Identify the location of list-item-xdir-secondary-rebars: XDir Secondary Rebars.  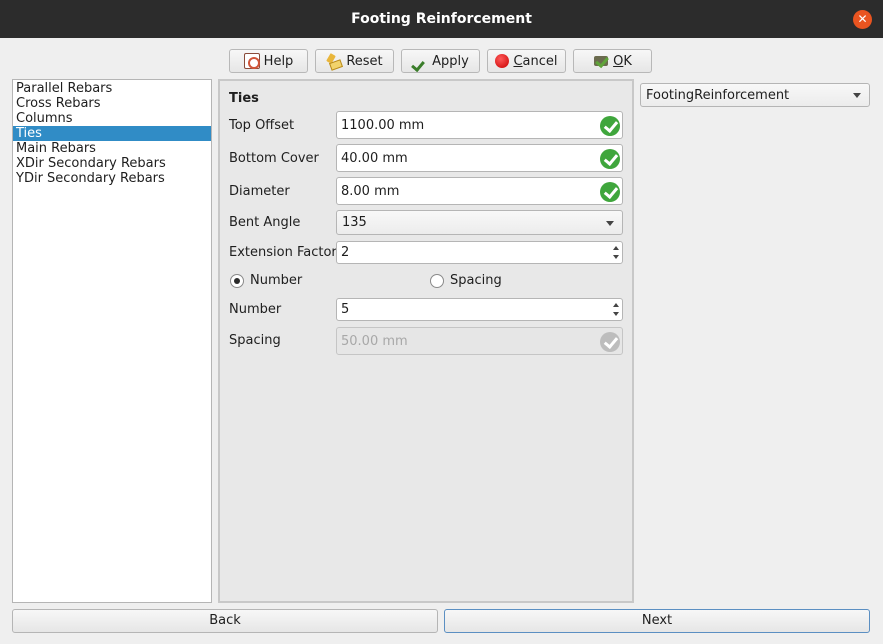
(112, 163).